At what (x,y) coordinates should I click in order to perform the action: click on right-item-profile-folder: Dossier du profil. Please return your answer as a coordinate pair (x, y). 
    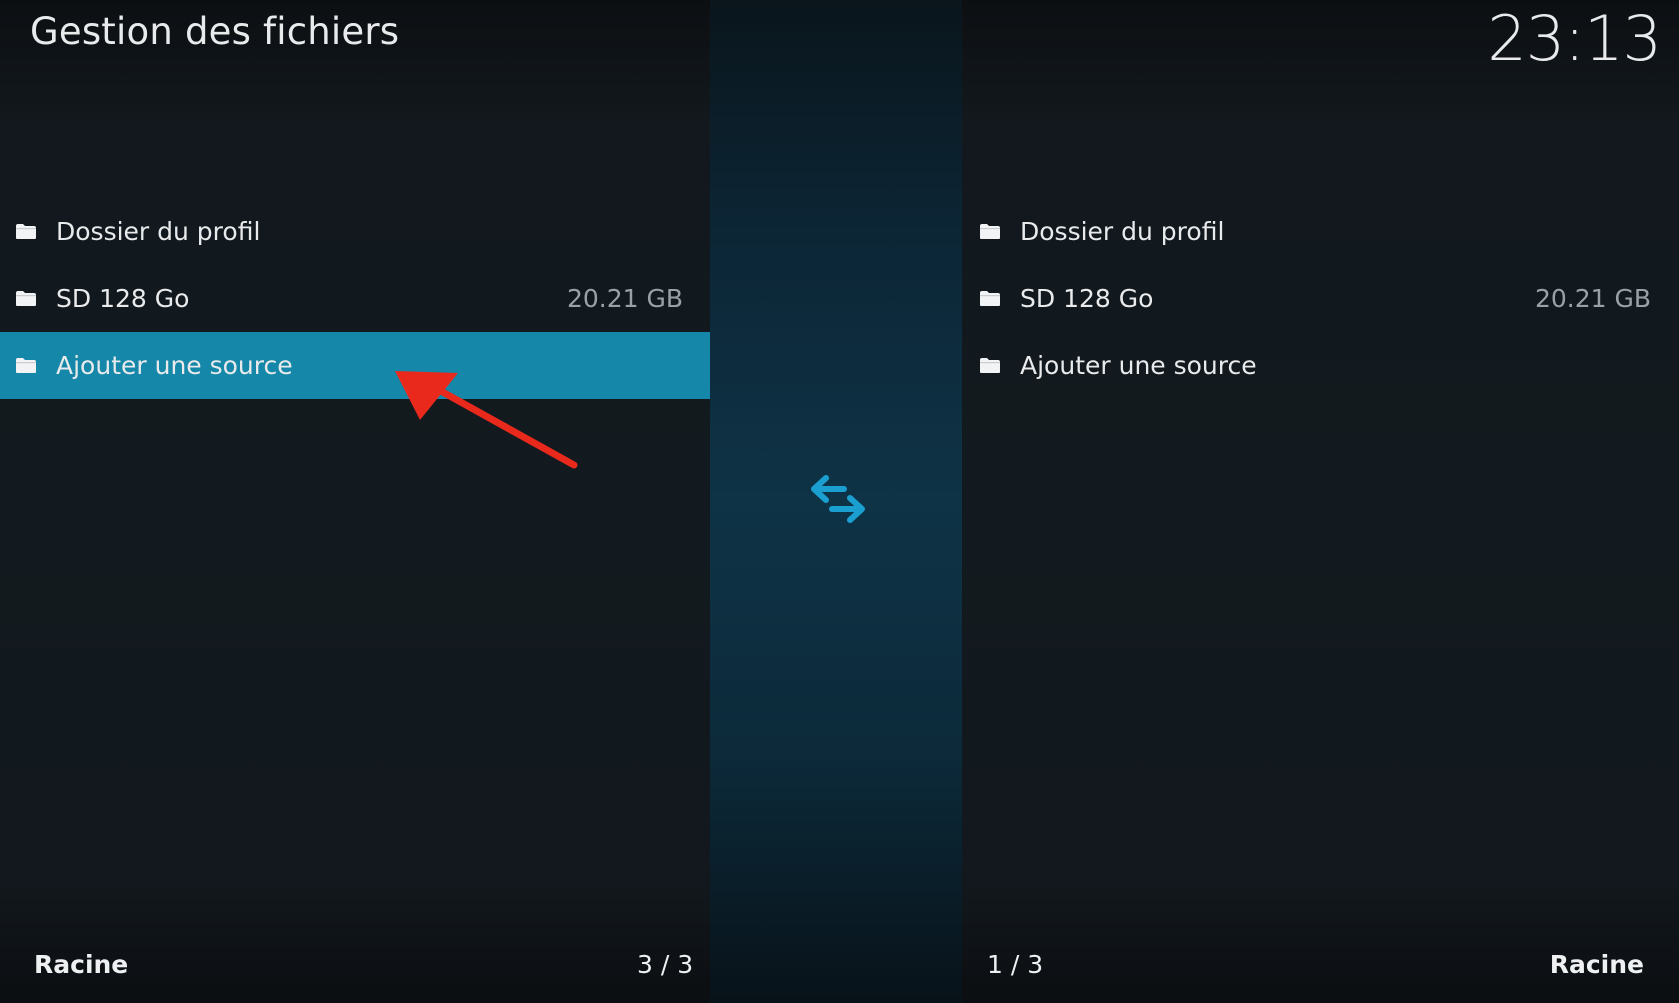
    Looking at the image, I should click on (1320, 231).